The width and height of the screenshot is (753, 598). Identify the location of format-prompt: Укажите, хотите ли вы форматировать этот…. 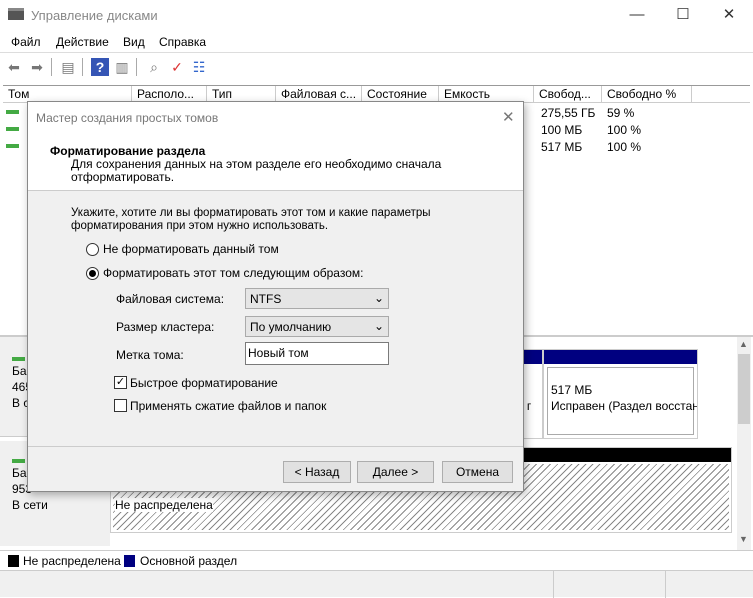
(251, 219).